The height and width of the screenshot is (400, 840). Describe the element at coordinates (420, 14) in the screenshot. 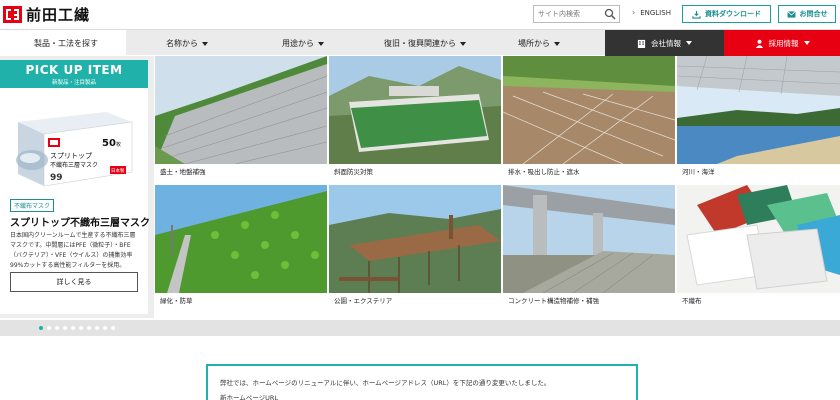

I see `header: 前田工繊 › ENGLISH 資料ダウンロード お問合せ` at that location.